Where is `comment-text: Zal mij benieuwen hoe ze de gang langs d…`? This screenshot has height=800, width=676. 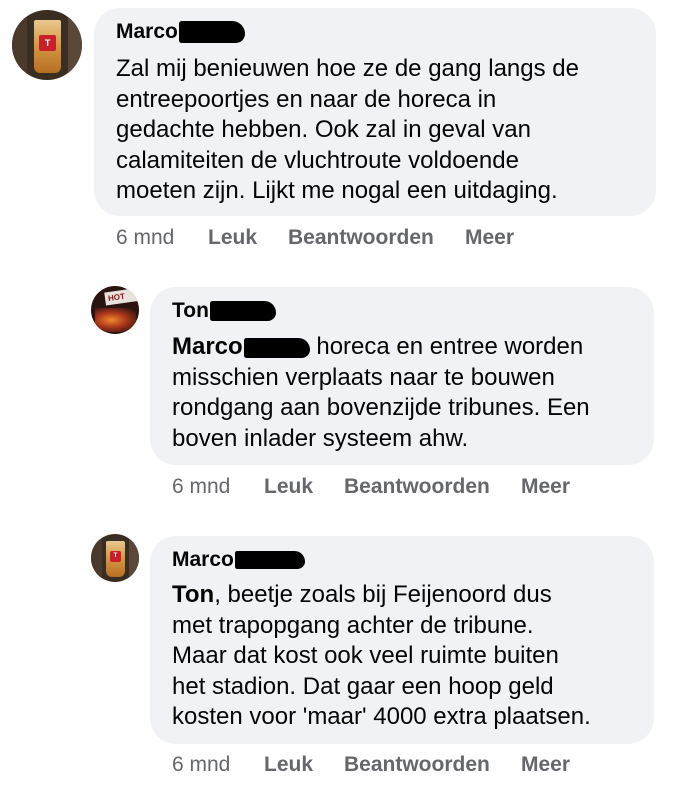
comment-text: Zal mij benieuwen hoe ze de gang langs d… is located at coordinates (347, 130).